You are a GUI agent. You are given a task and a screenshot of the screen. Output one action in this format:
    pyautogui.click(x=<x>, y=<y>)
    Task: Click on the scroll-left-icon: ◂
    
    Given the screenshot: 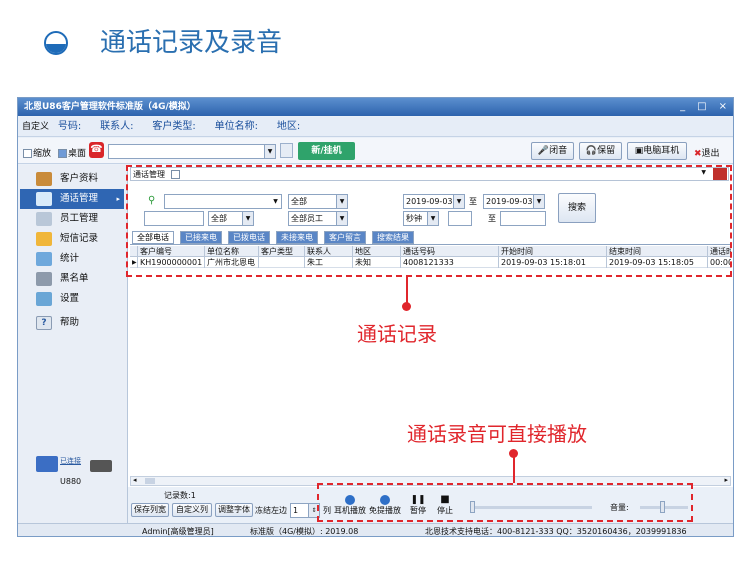 What is the action you would take?
    pyautogui.click(x=135, y=480)
    